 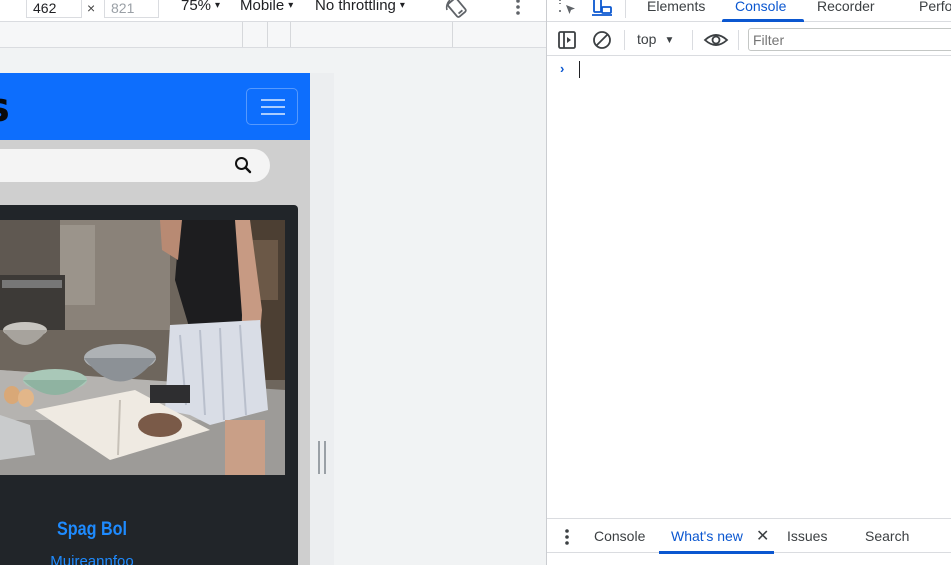 What do you see at coordinates (273, 35) in the screenshot?
I see `media-query-ruler` at bounding box center [273, 35].